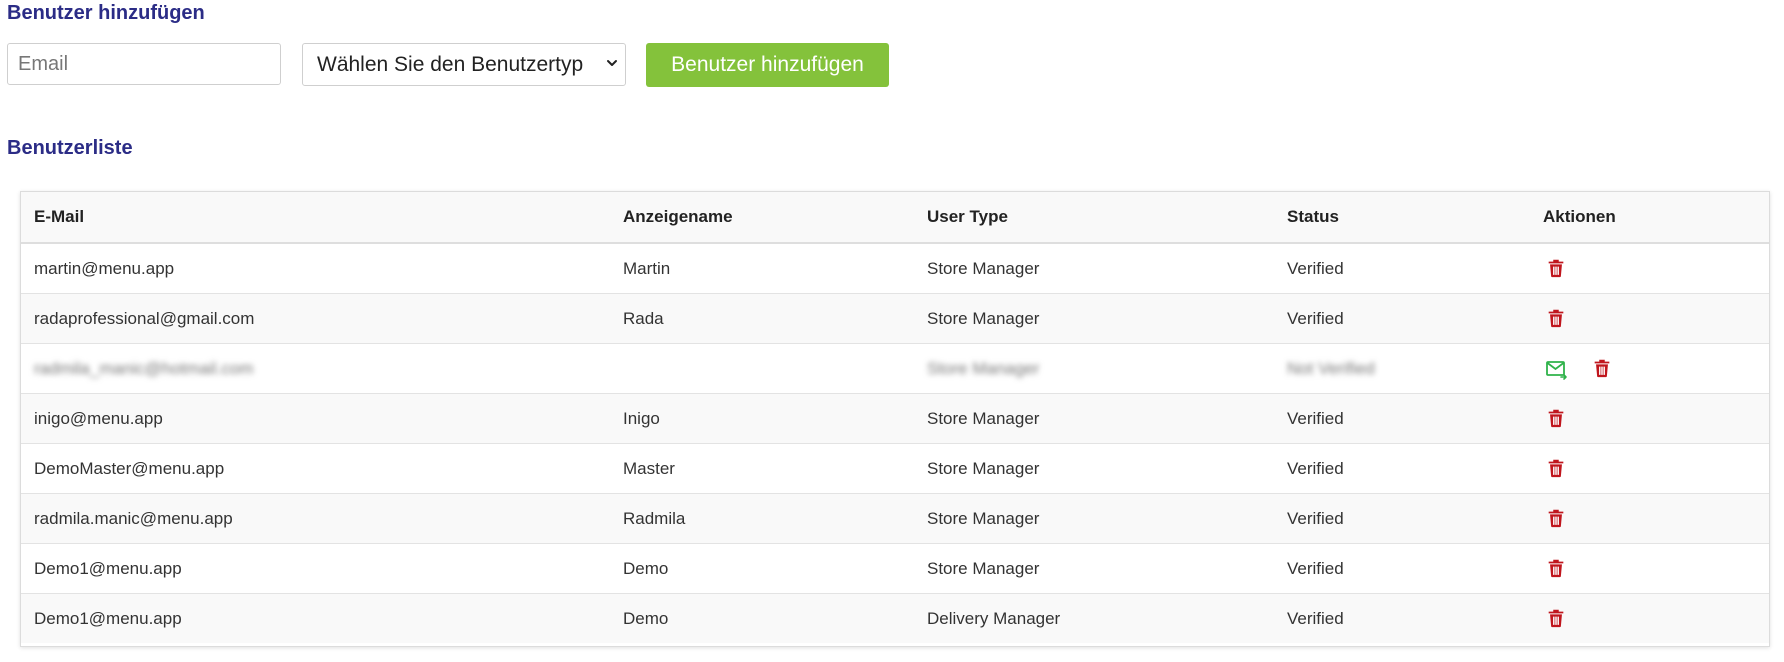  Describe the element at coordinates (144, 318) in the screenshot. I see `cell-email-text: radaprofessional@gmail.com` at that location.